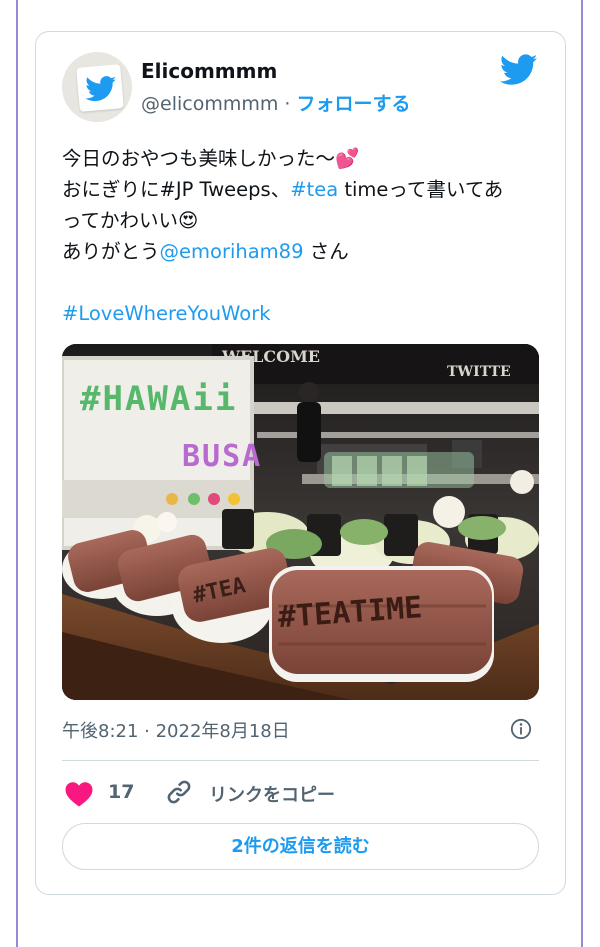  I want to click on follow-button: フォローする, so click(353, 104).